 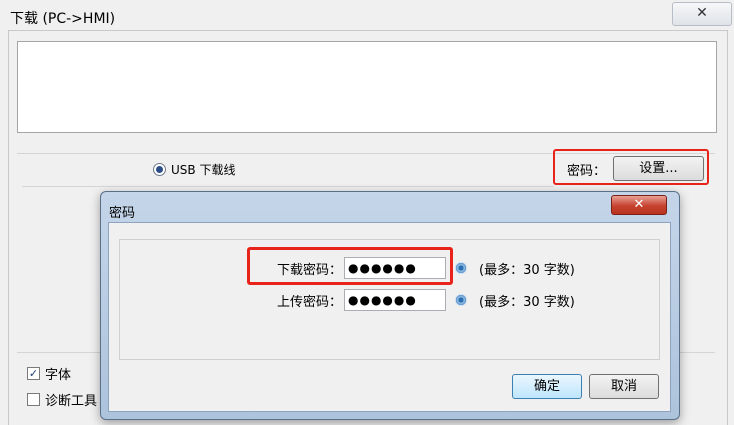 What do you see at coordinates (33, 373) in the screenshot?
I see `checkbox-checked-icon: ✓` at bounding box center [33, 373].